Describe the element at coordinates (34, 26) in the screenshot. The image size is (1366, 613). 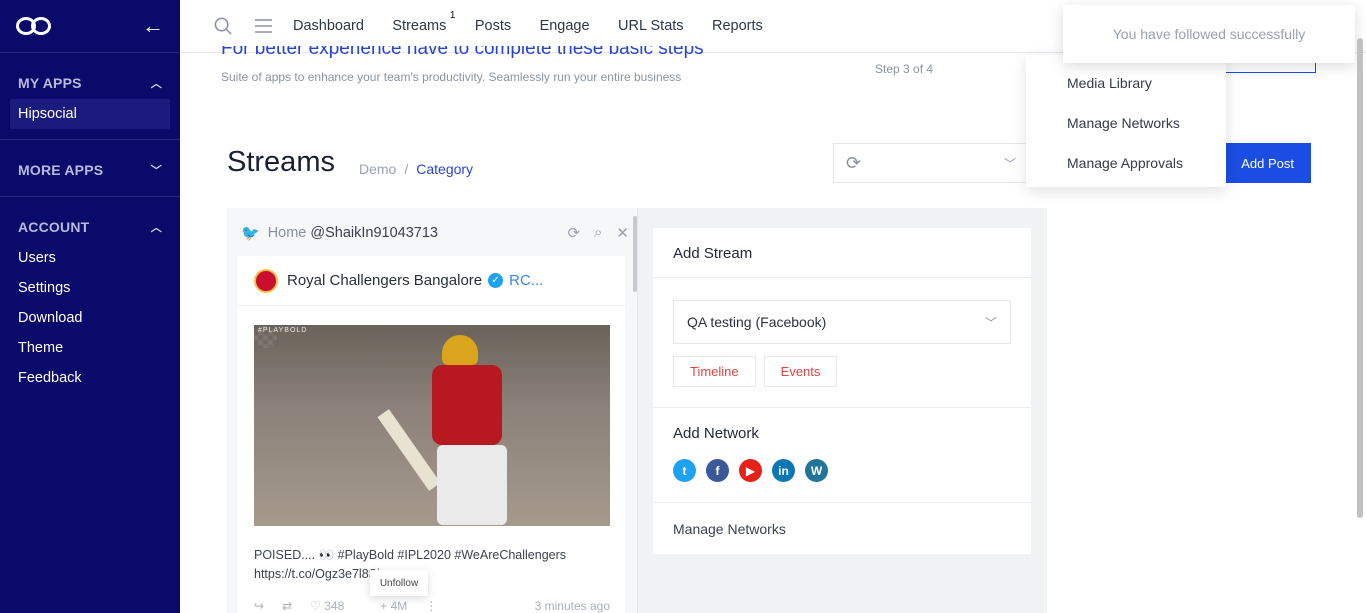
I see `app-logo` at that location.